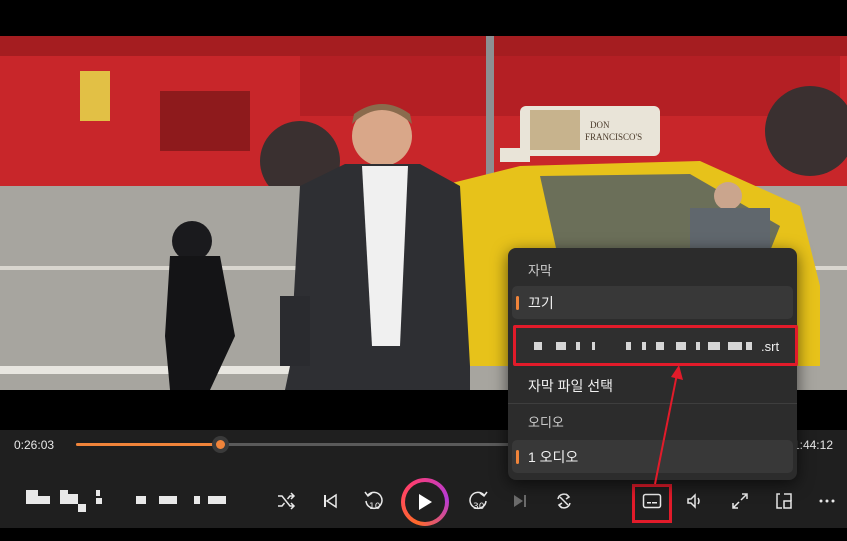  I want to click on annotation-arrow, so click(668, 425).